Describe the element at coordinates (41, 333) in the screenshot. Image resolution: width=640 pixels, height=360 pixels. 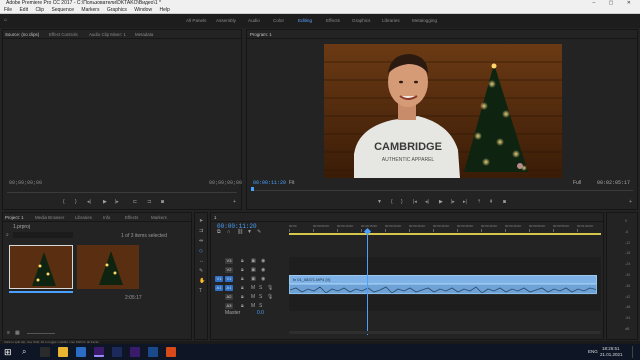
I see `thumbnail-size-slider` at that location.